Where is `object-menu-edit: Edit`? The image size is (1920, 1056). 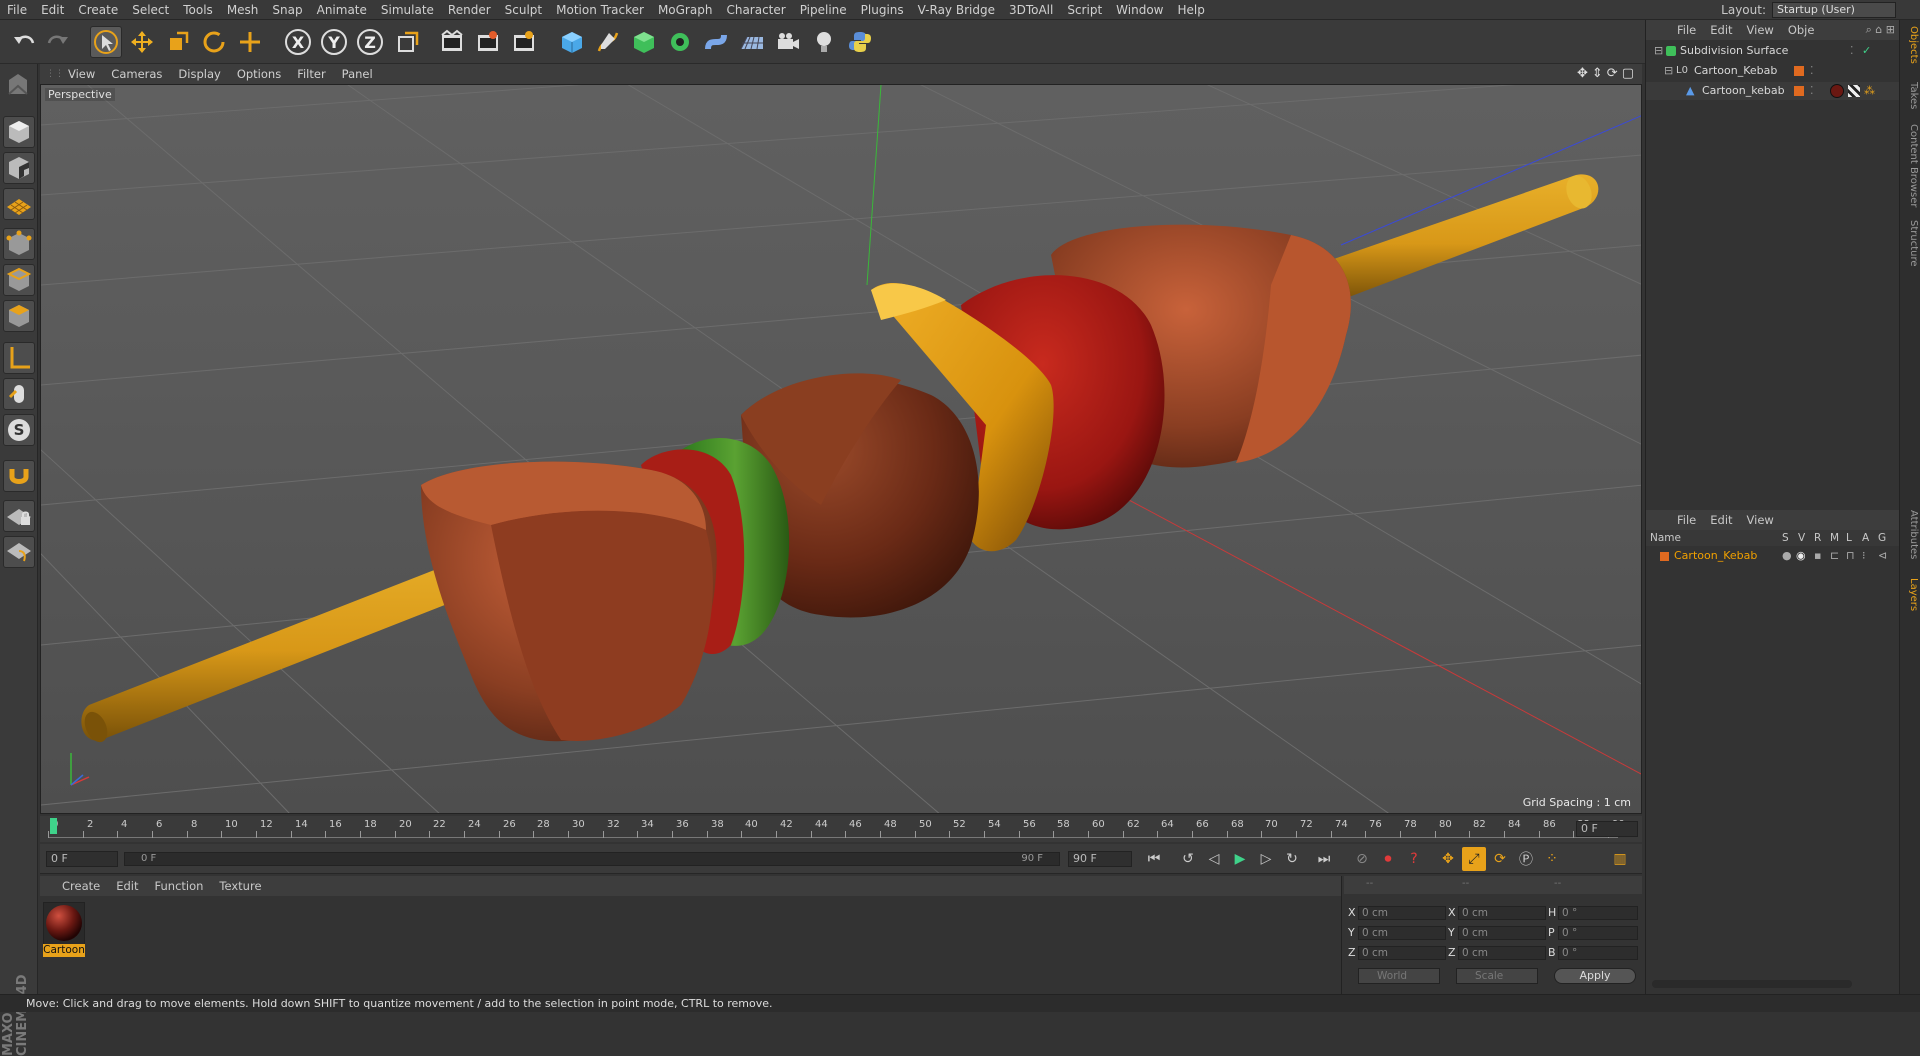 object-menu-edit: Edit is located at coordinates (1721, 30).